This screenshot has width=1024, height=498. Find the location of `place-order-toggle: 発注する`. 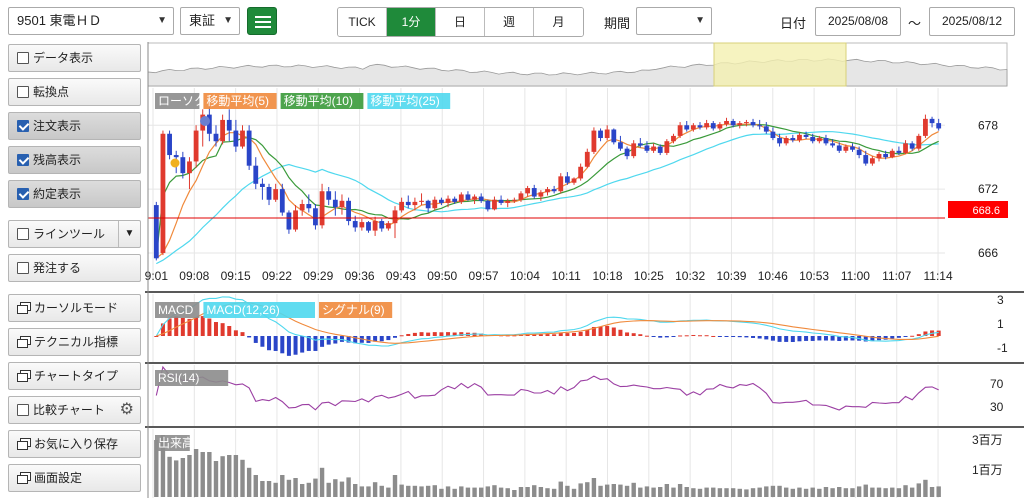

place-order-toggle: 発注する is located at coordinates (74, 268).